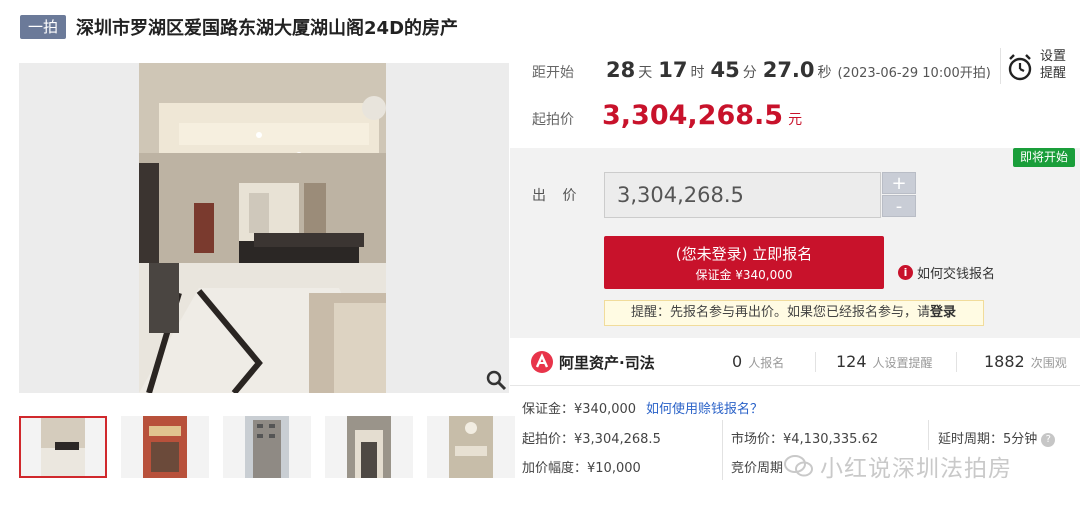  I want to click on deposit-text: 保证金：¥340,000, so click(579, 409).